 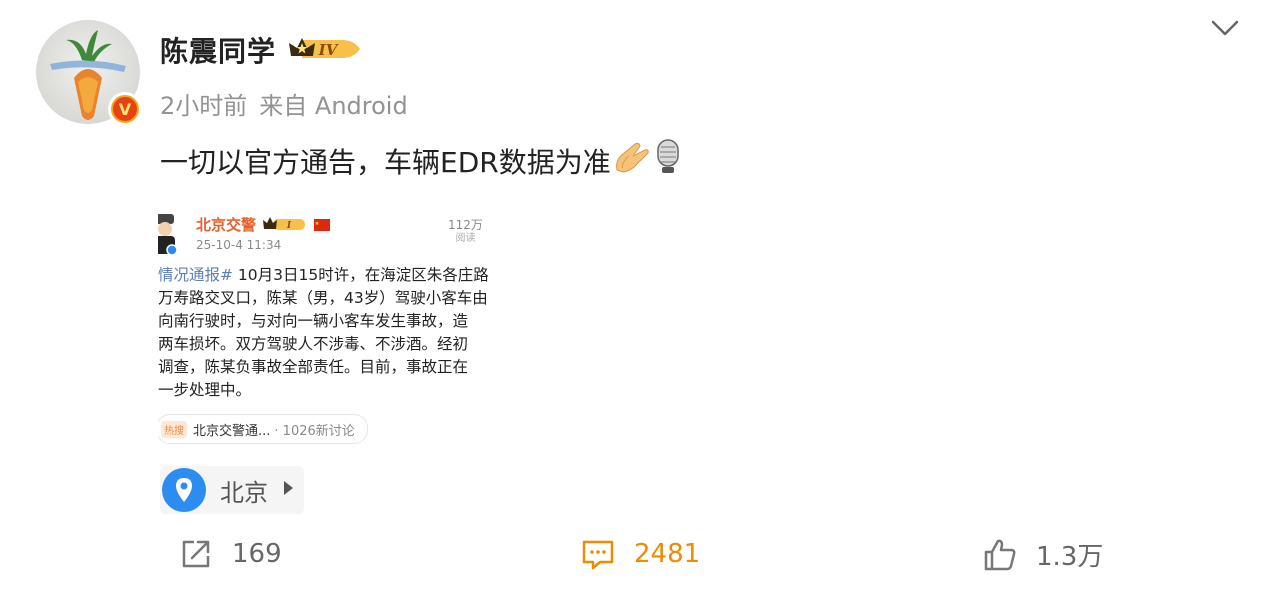 I want to click on police-avatar-icon, so click(x=168, y=235).